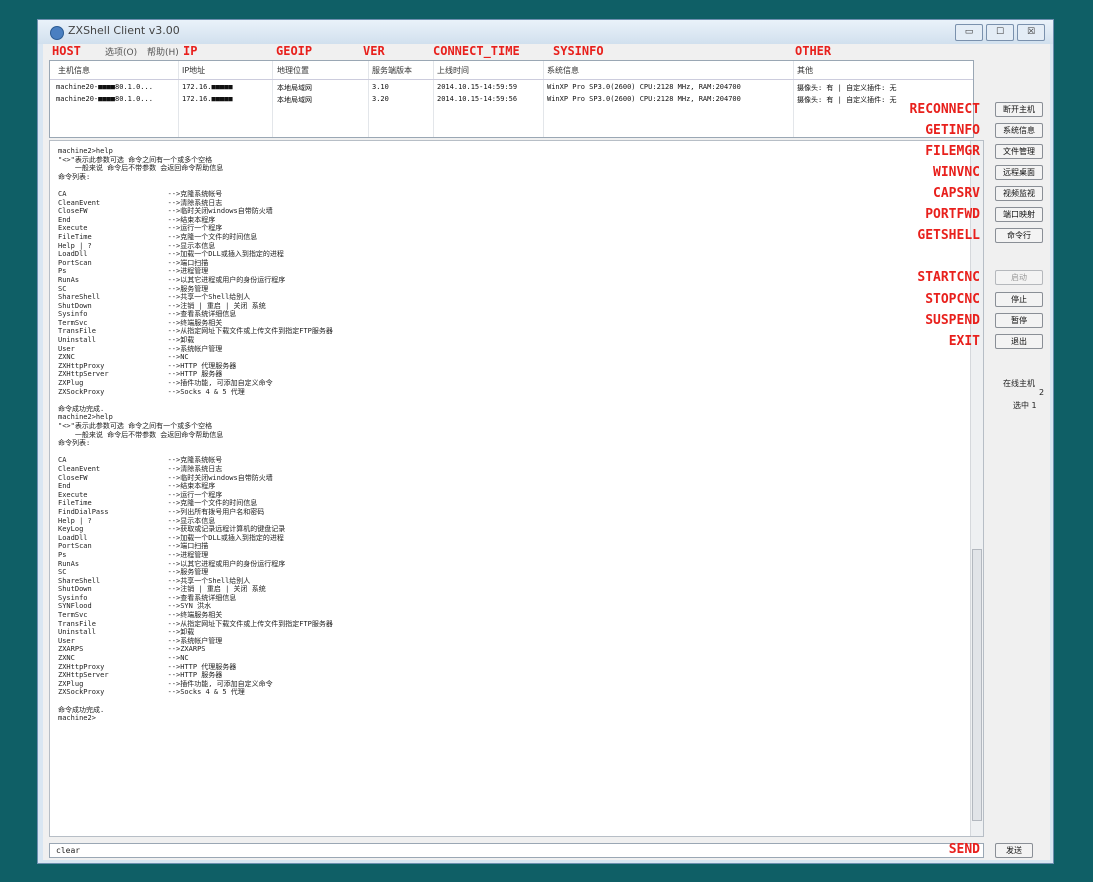 This screenshot has height=882, width=1093. I want to click on maximize-button: ☐, so click(1000, 32).